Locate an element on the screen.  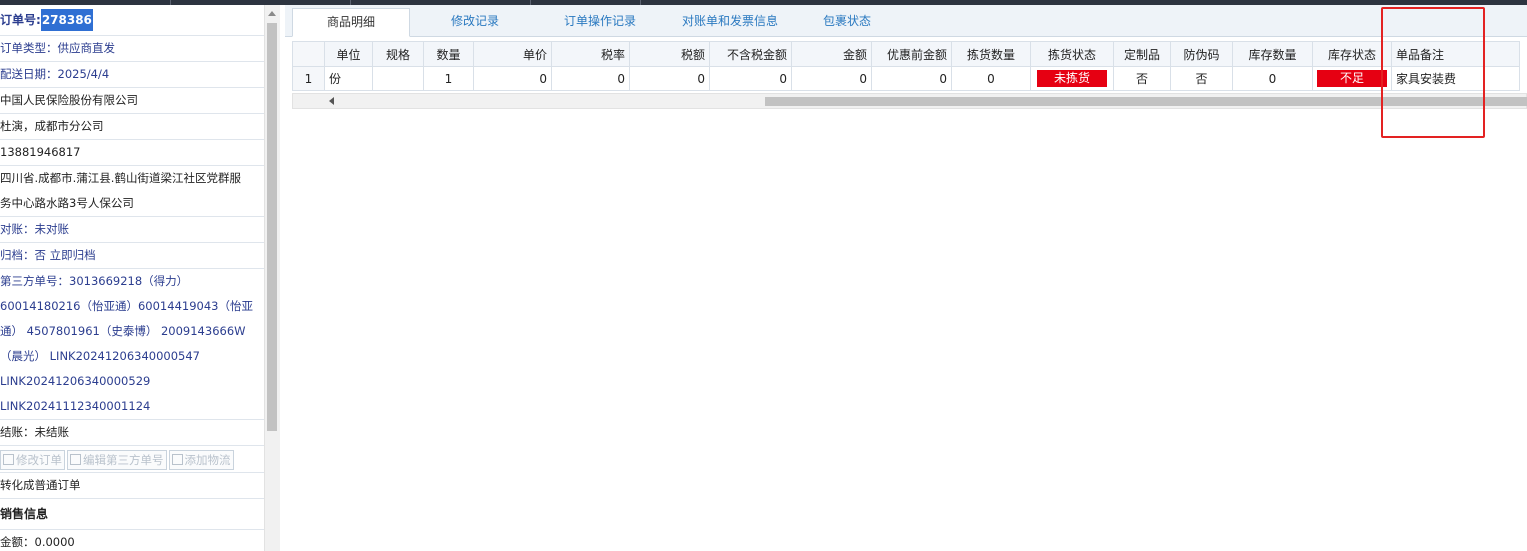
address-line-1: 四川省.成都市.蒲江县.鹤山街道梁江社区党群服 is located at coordinates (120, 178).